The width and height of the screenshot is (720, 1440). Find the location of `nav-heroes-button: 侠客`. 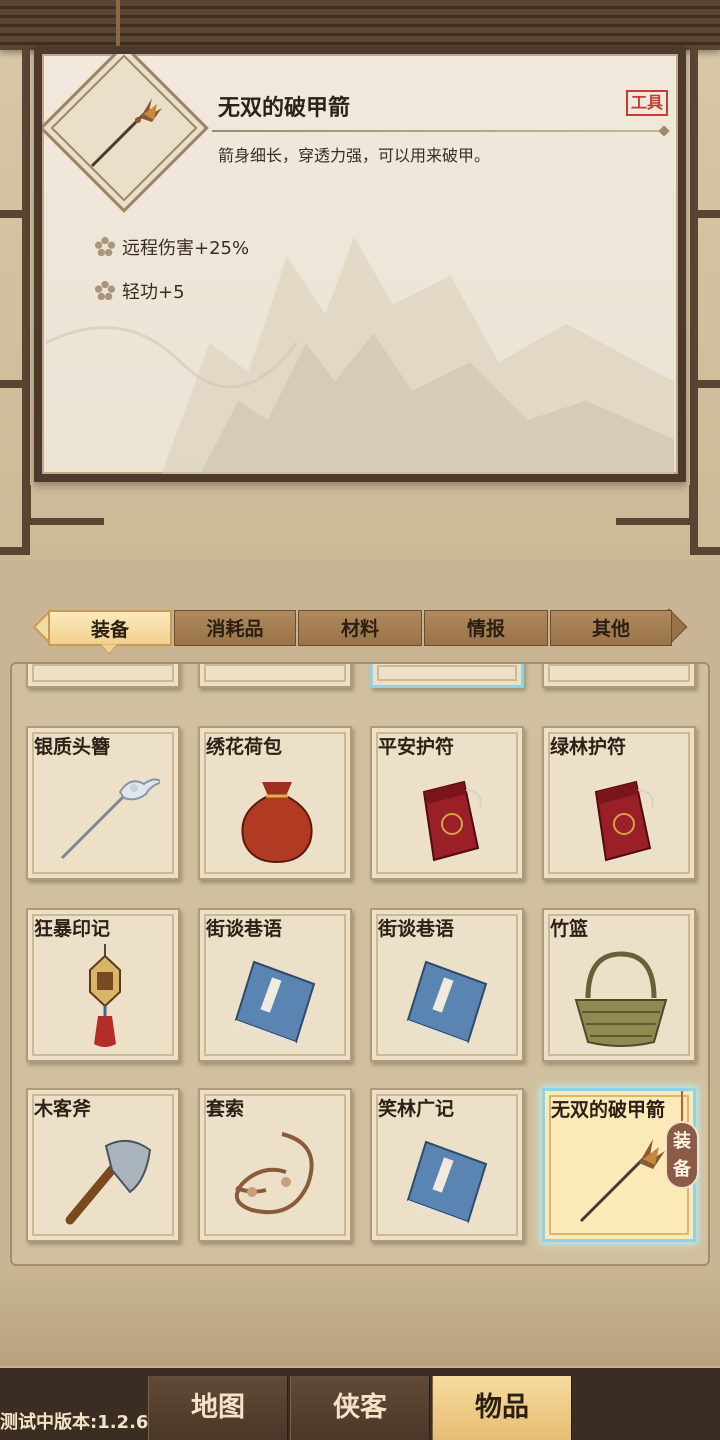

nav-heroes-button: 侠客 is located at coordinates (360, 1408).